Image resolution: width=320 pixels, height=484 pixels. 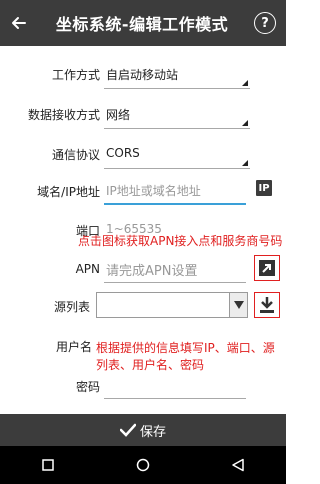 What do you see at coordinates (175, 387) in the screenshot?
I see `password-input` at bounding box center [175, 387].